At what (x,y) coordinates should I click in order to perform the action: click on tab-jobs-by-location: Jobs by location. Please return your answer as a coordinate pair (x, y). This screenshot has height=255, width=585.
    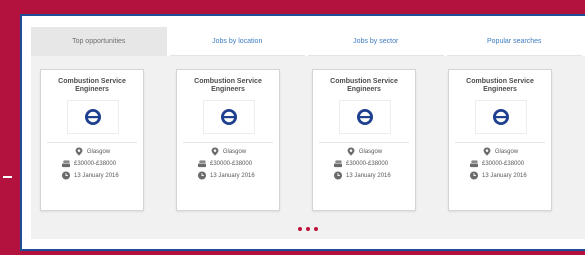
    Looking at the image, I should click on (237, 41).